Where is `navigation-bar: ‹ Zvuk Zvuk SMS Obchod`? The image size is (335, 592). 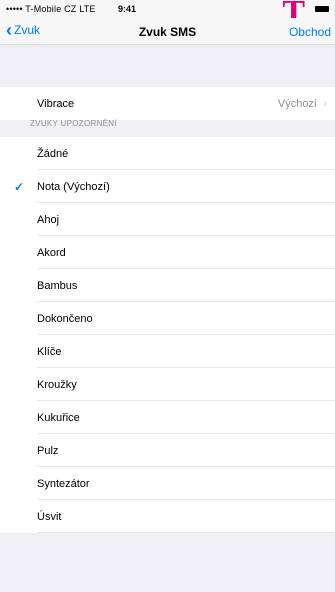 navigation-bar: ‹ Zvuk Zvuk SMS Obchod is located at coordinates (167, 31).